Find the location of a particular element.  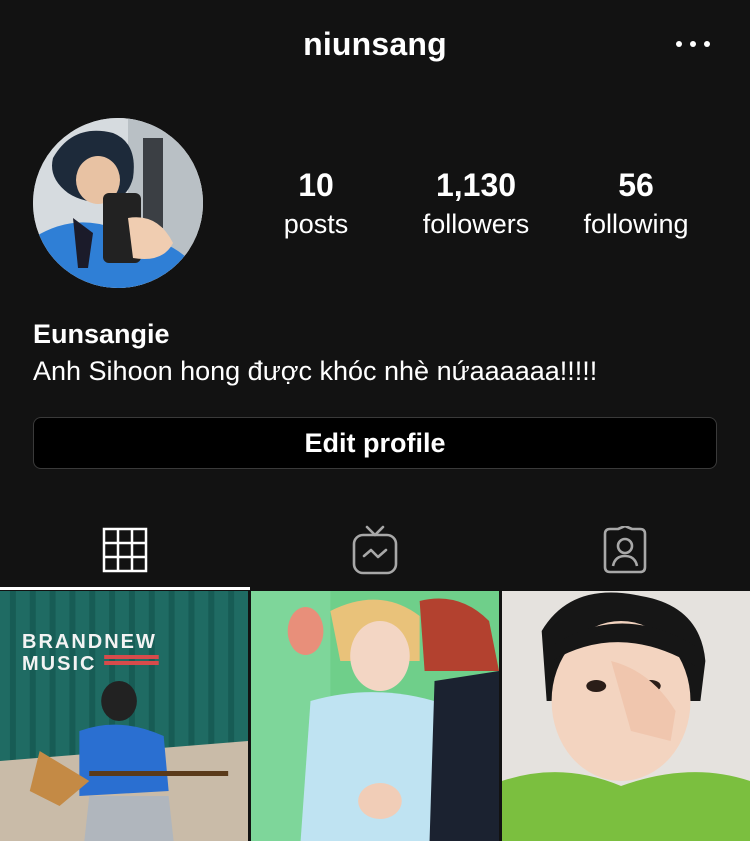

profile-header: niunsang is located at coordinates (375, 46).